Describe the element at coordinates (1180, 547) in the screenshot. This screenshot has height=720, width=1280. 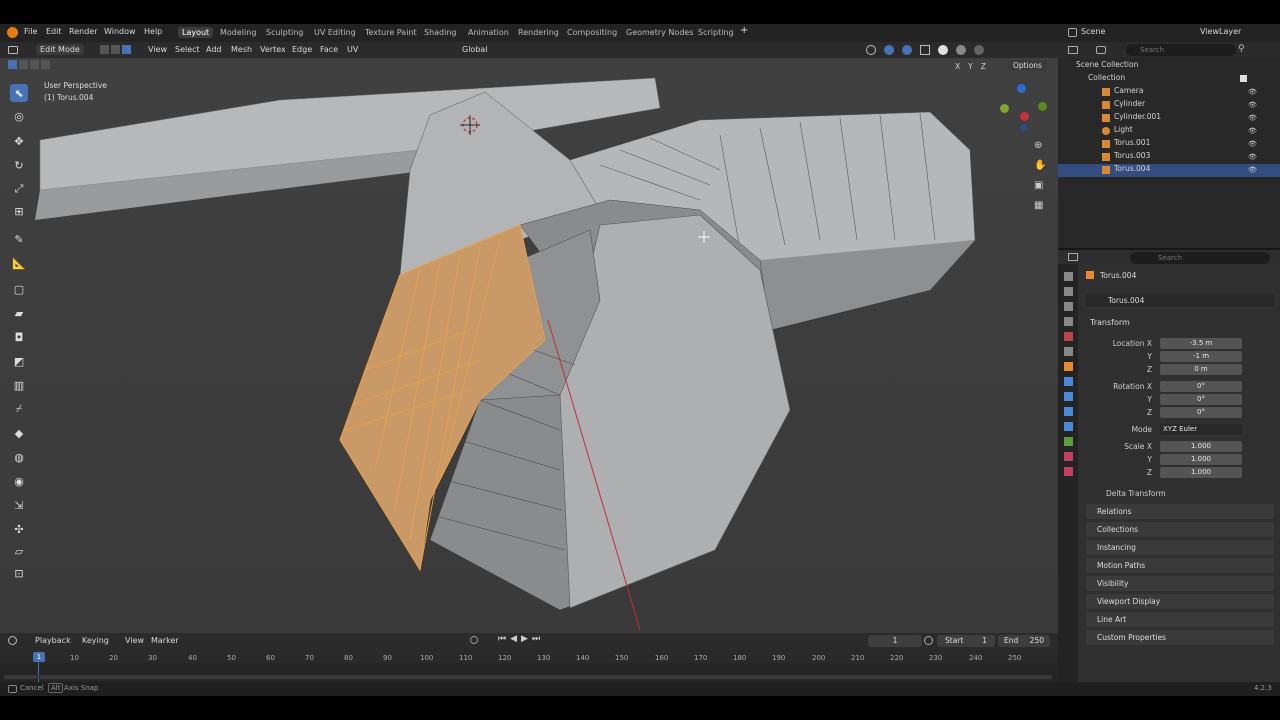
I see `instancing-panel: Instancing` at that location.